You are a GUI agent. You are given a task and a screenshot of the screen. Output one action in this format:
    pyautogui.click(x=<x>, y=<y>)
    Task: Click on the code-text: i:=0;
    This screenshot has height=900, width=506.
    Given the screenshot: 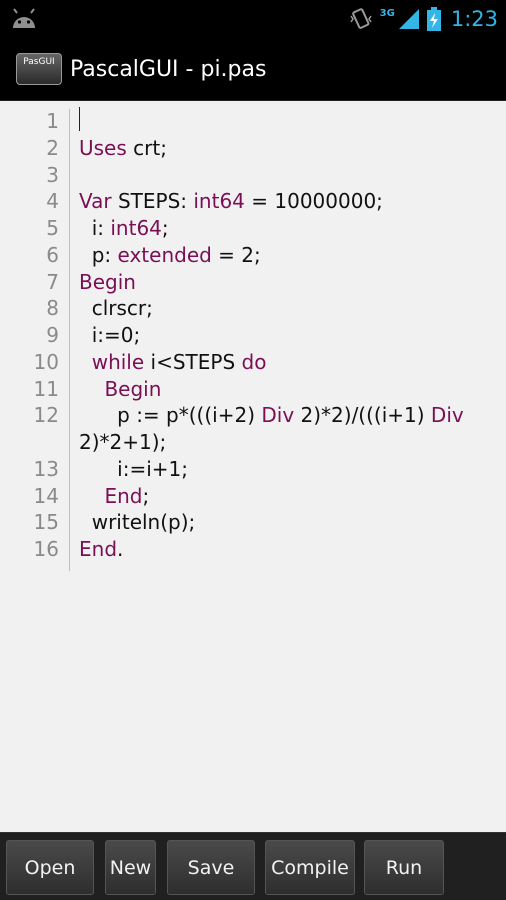 What is the action you would take?
    pyautogui.click(x=110, y=335)
    